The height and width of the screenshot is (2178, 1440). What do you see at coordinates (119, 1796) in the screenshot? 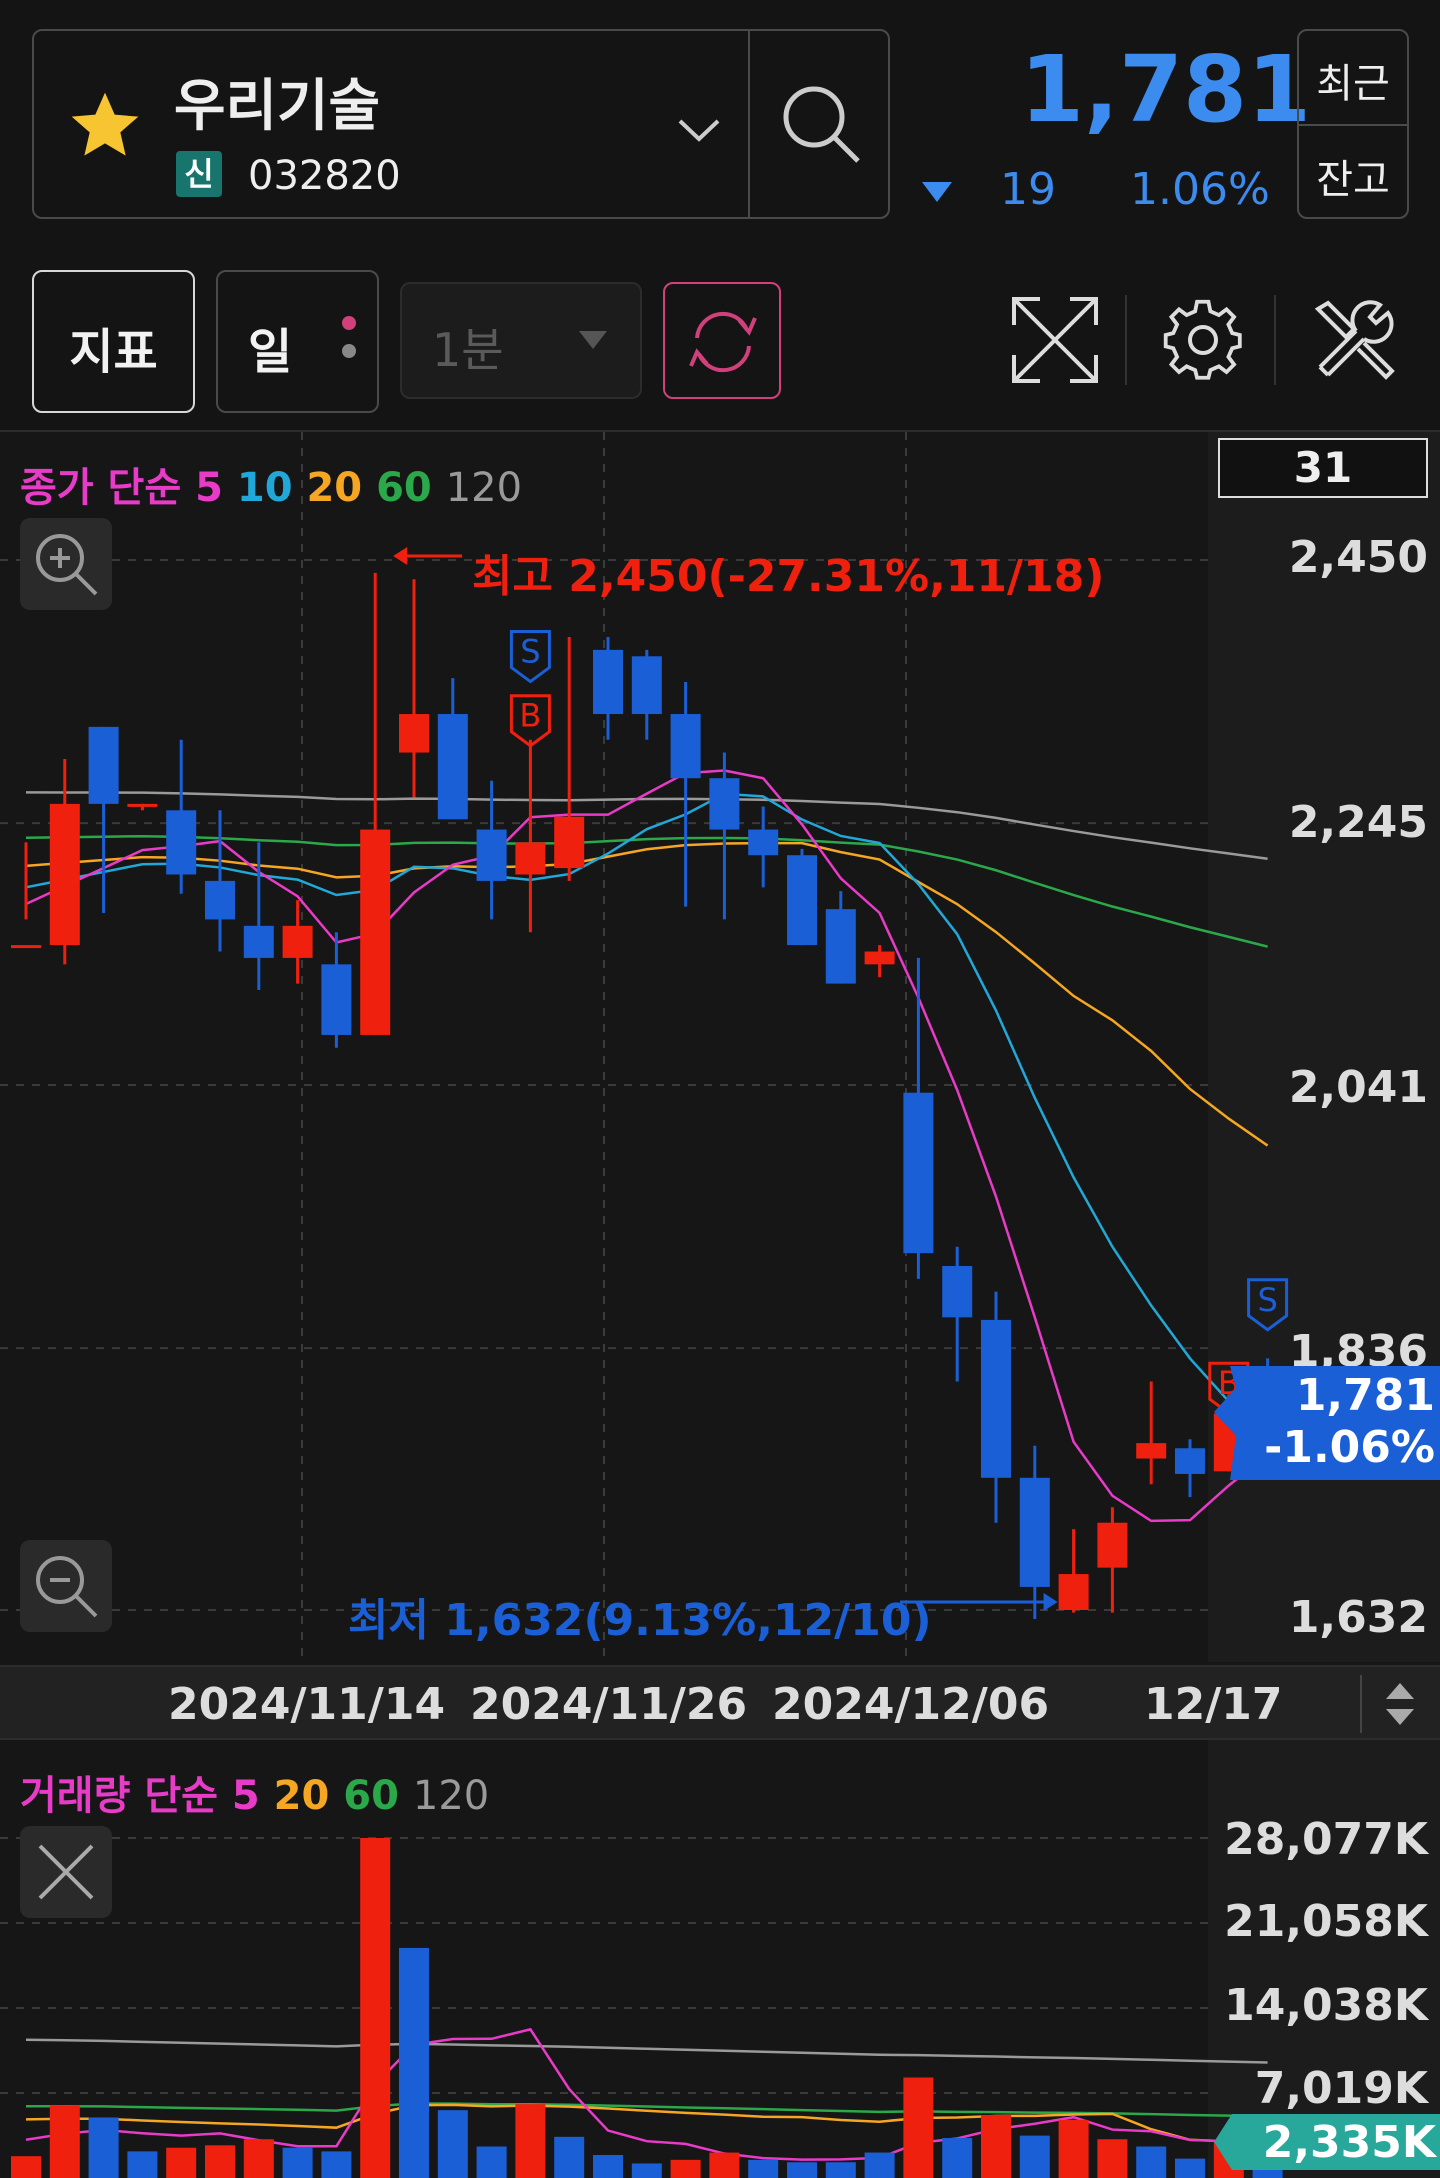
I see `volume-legend-prefix: 거래량 단순` at bounding box center [119, 1796].